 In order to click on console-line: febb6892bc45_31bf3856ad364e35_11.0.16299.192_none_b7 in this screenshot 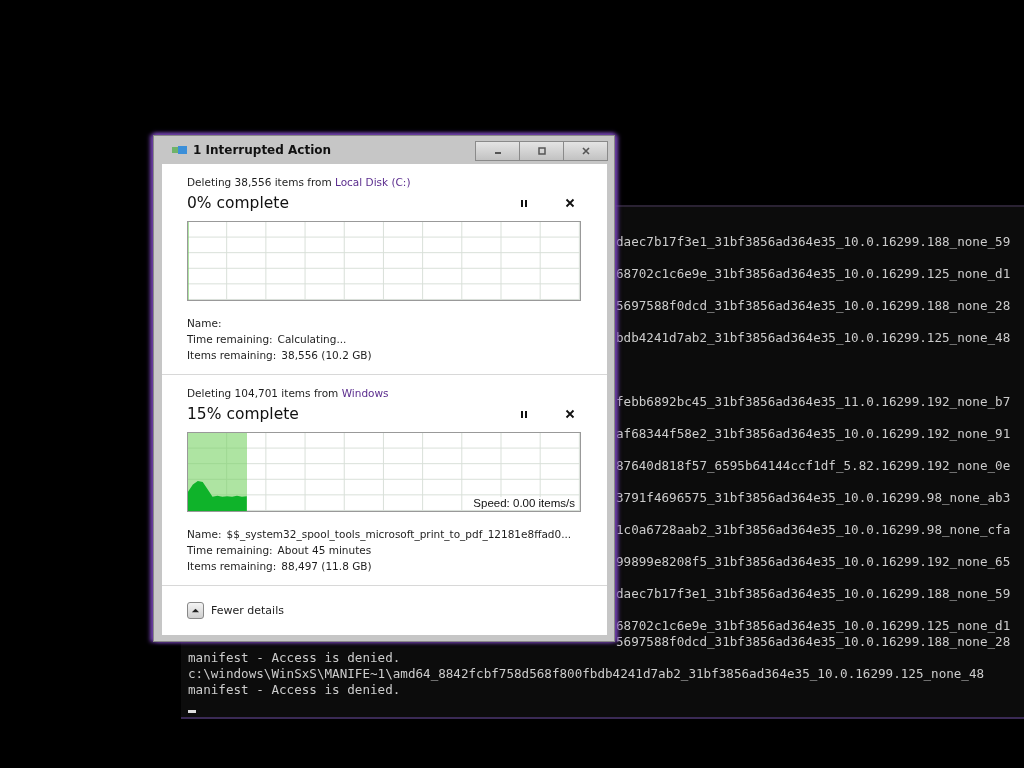, I will do `click(814, 402)`.